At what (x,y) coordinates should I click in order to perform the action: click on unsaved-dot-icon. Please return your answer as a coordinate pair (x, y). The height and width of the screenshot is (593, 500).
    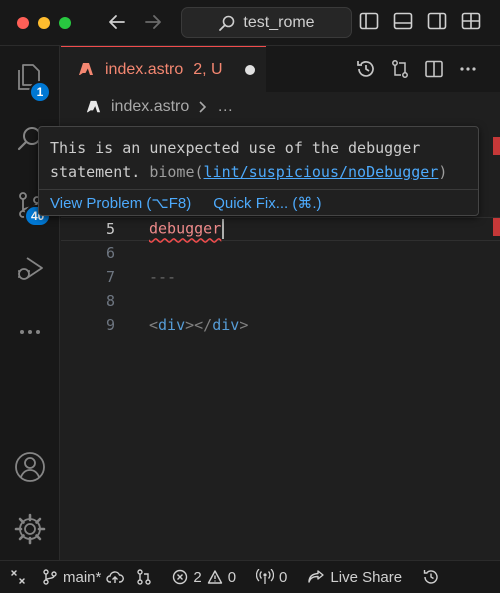
    Looking at the image, I should click on (249, 69).